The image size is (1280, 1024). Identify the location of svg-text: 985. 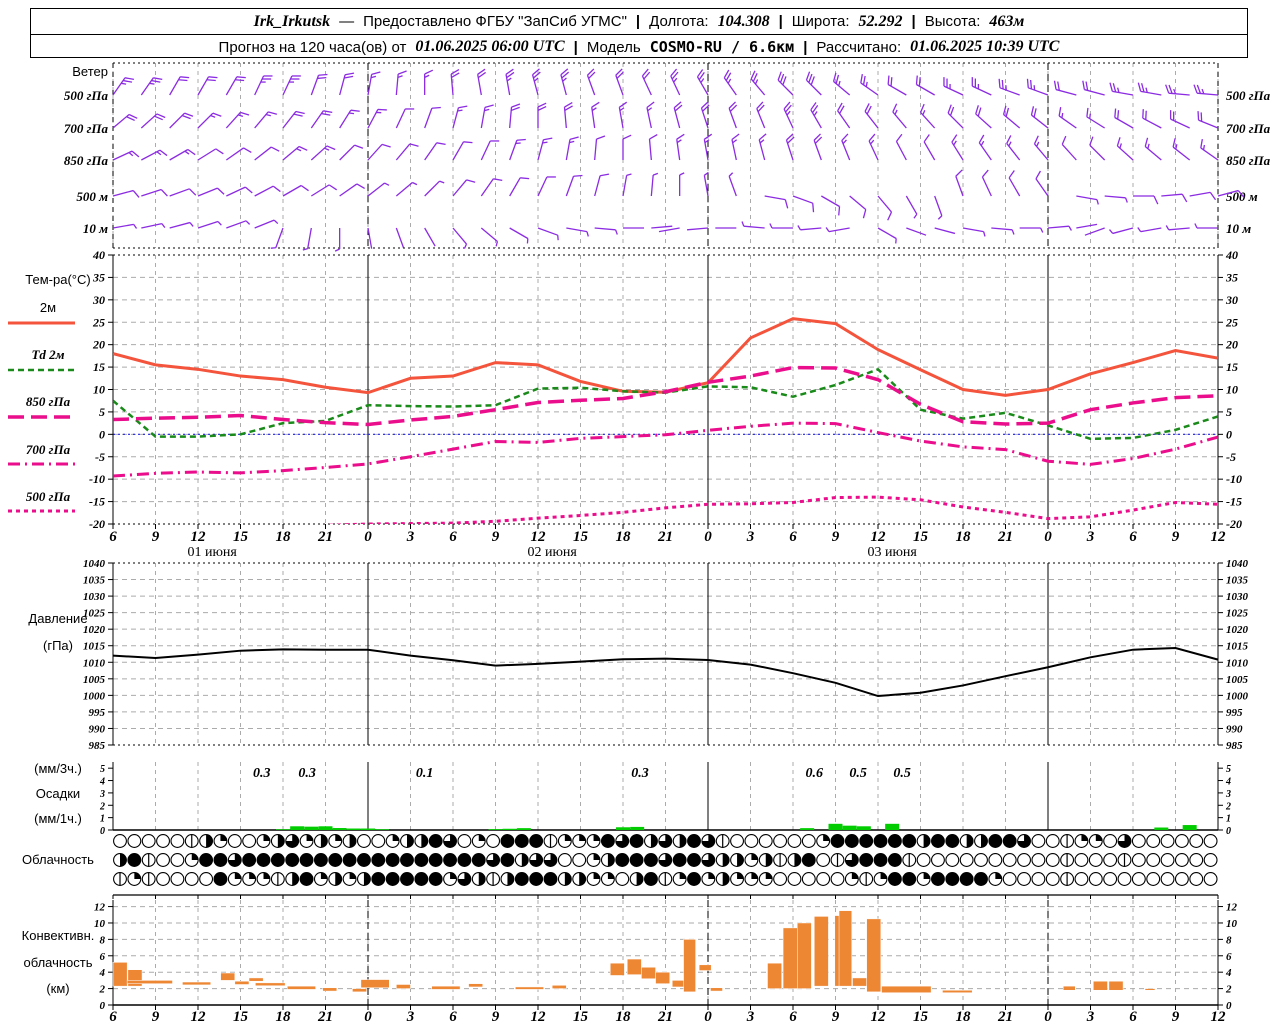
(1234, 746).